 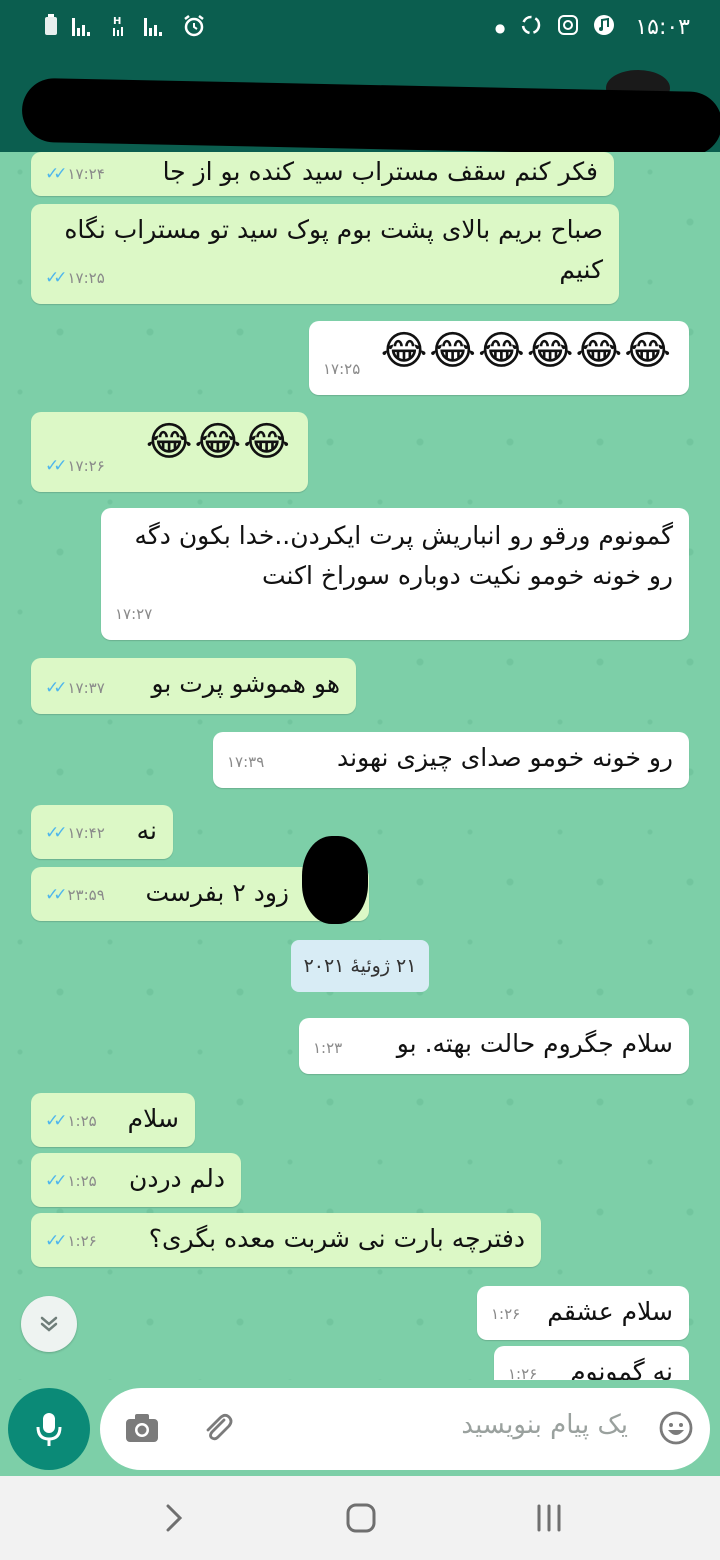 I want to click on mic-icon, so click(x=49, y=1429).